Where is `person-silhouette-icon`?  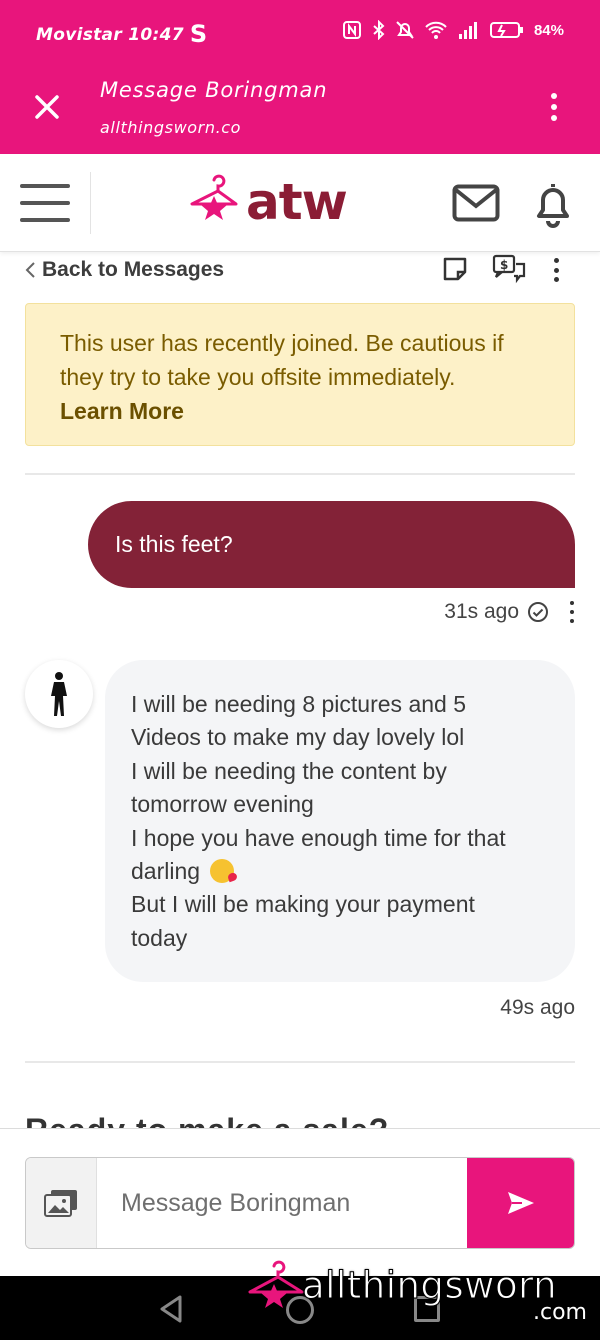 person-silhouette-icon is located at coordinates (59, 694).